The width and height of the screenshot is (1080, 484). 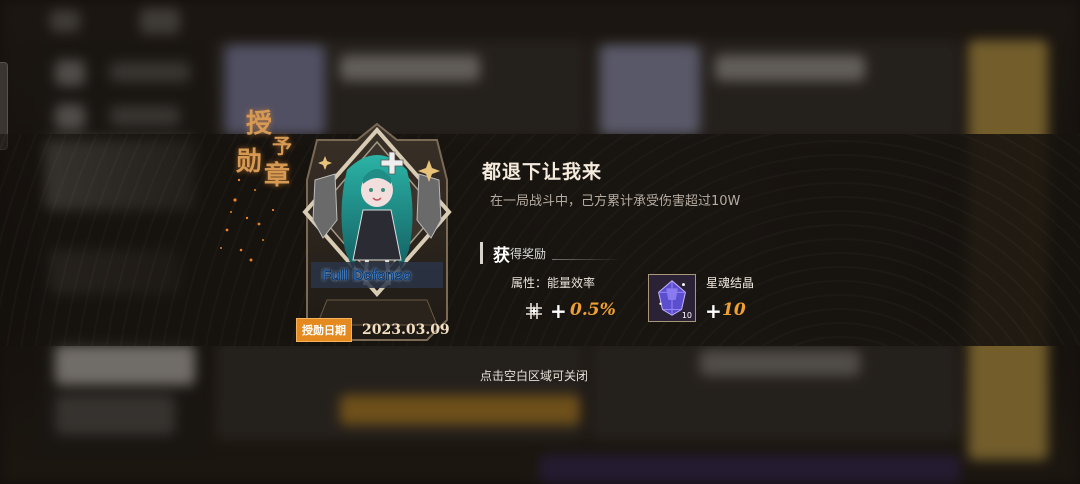 I want to click on close-hint: 点击空白区域可关闭, so click(x=534, y=375).